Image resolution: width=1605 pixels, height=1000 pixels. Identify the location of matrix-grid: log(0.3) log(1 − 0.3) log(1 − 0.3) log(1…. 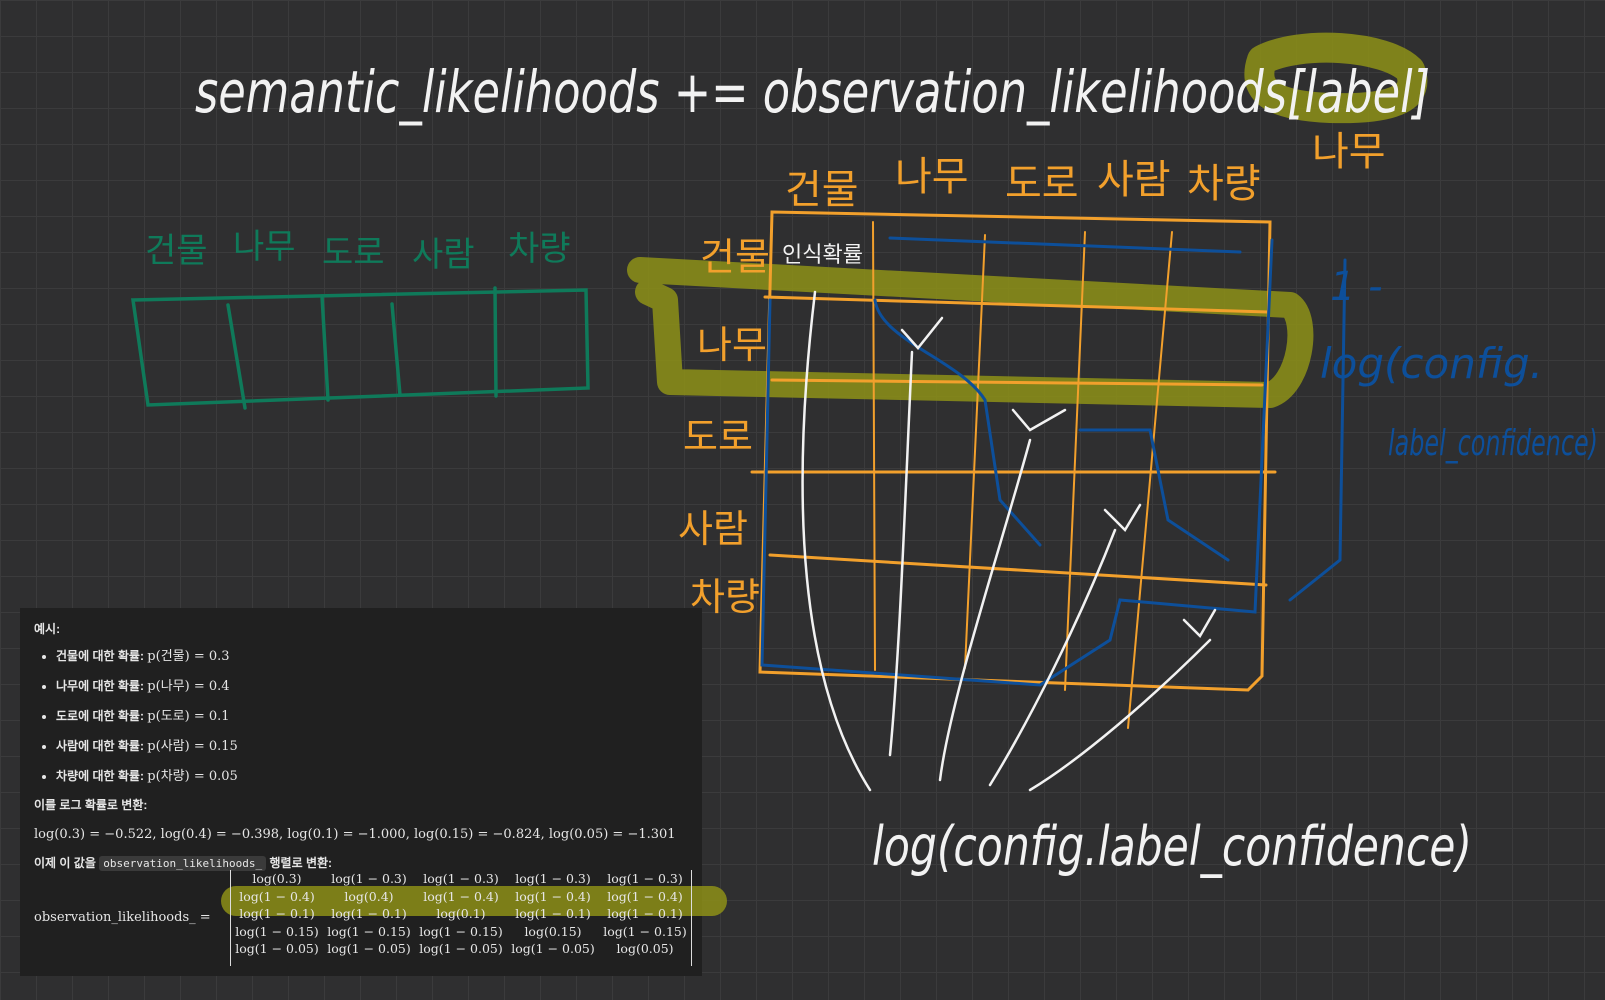
(461, 918).